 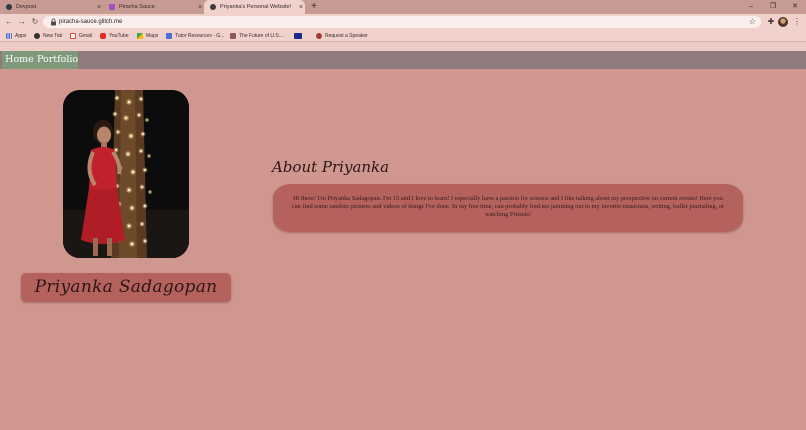 I want to click on bookmark-pbs, so click(x=299, y=36).